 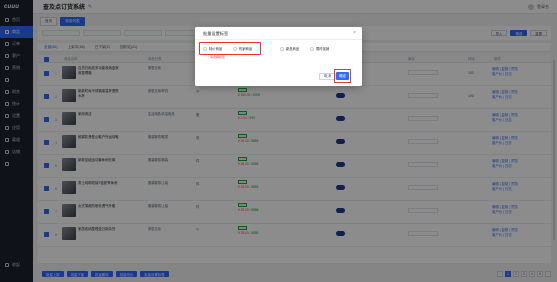 What do you see at coordinates (278, 39) in the screenshot?
I see `divider` at bounding box center [278, 39].